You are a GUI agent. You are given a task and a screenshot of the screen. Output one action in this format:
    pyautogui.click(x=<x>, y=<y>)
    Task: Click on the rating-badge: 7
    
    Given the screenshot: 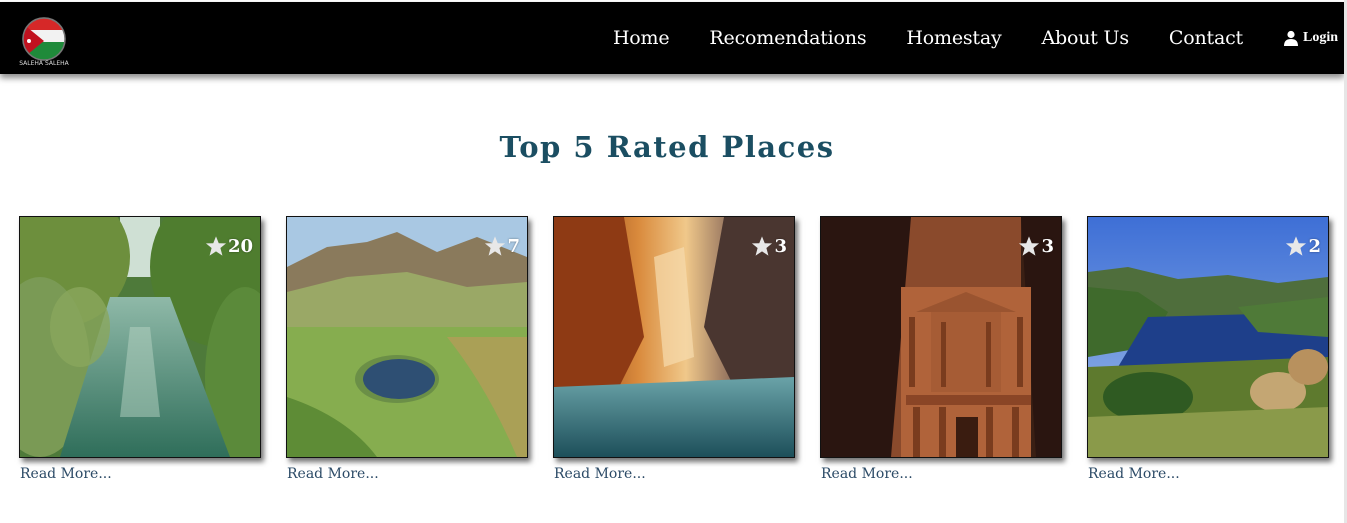 What is the action you would take?
    pyautogui.click(x=502, y=246)
    